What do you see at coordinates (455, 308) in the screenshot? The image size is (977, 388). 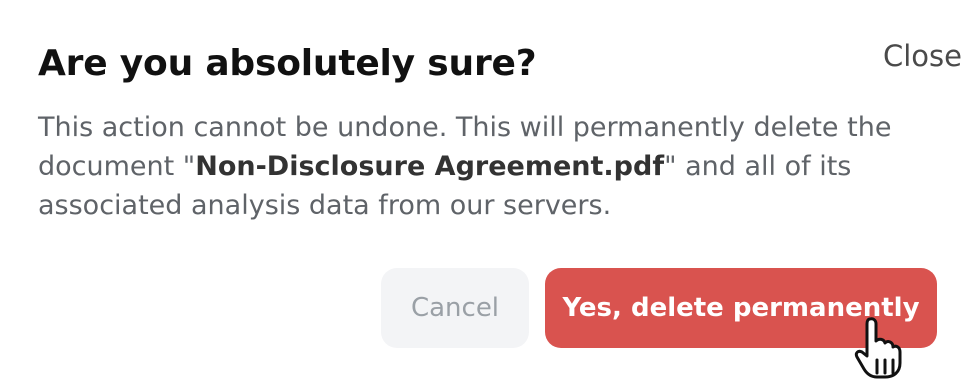 I see `cancel-button: Cancel` at bounding box center [455, 308].